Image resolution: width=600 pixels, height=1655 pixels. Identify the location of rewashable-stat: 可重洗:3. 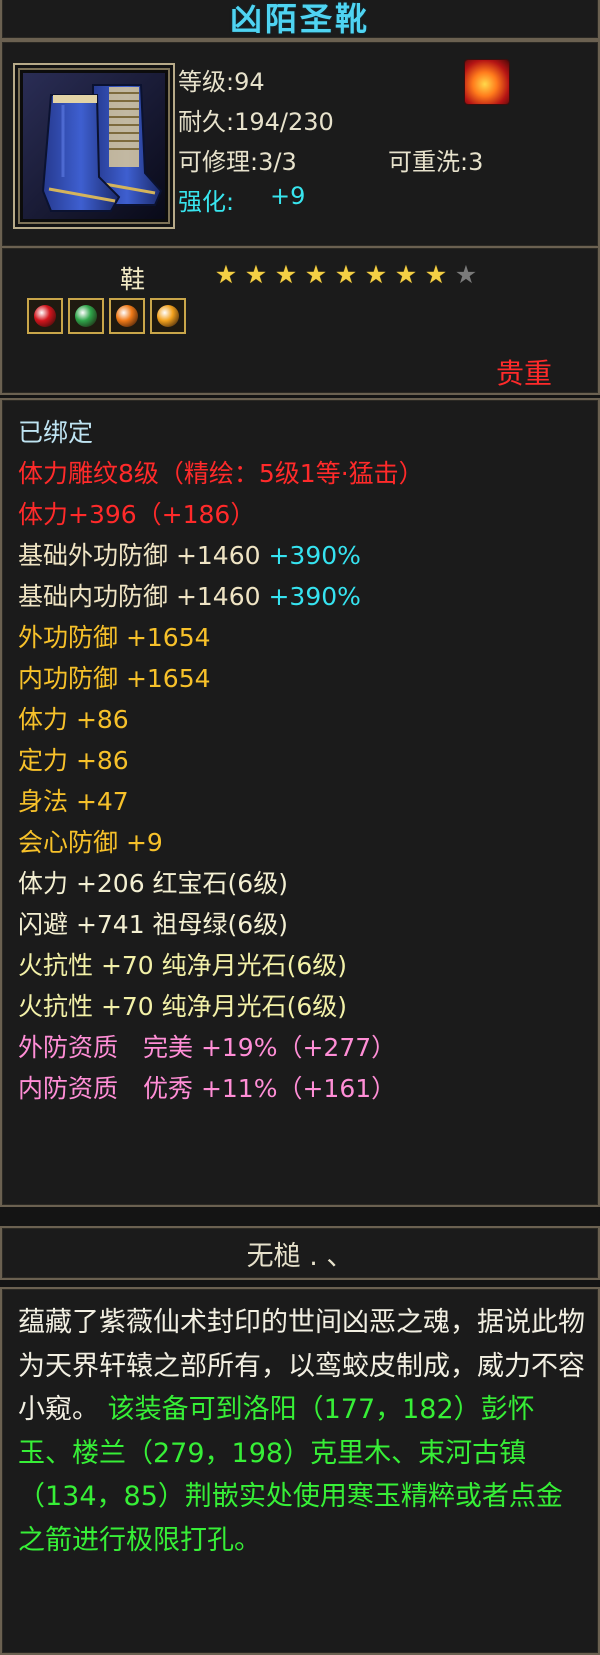
(436, 162).